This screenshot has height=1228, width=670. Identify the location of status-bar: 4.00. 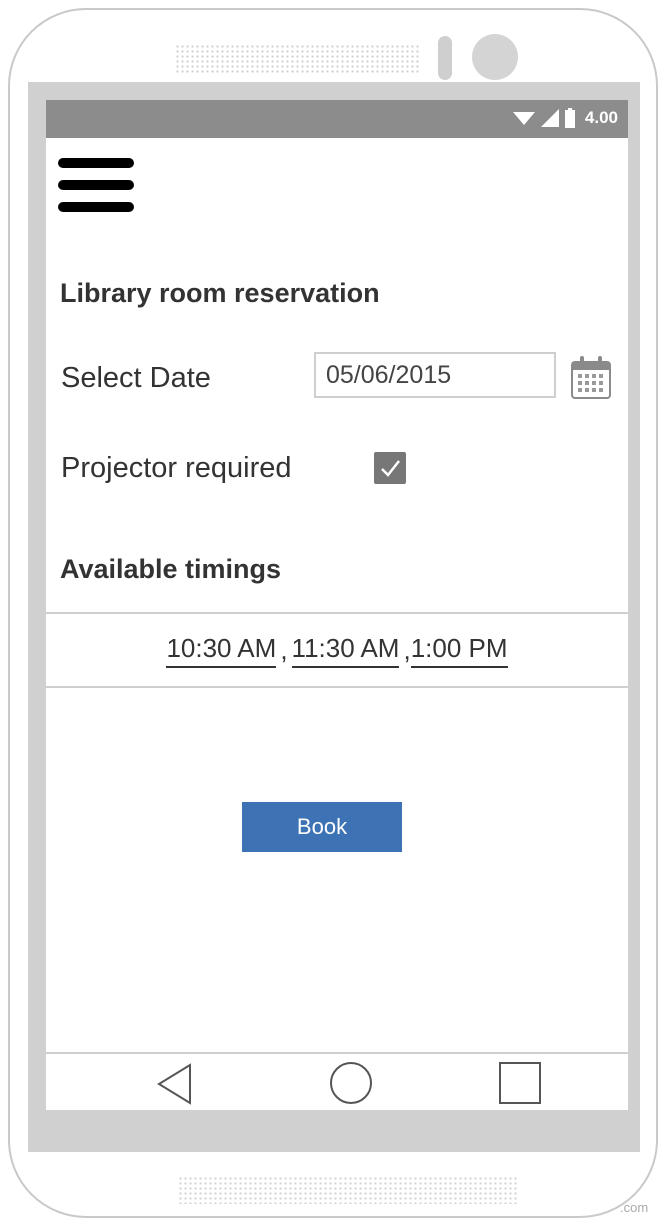
(337, 119).